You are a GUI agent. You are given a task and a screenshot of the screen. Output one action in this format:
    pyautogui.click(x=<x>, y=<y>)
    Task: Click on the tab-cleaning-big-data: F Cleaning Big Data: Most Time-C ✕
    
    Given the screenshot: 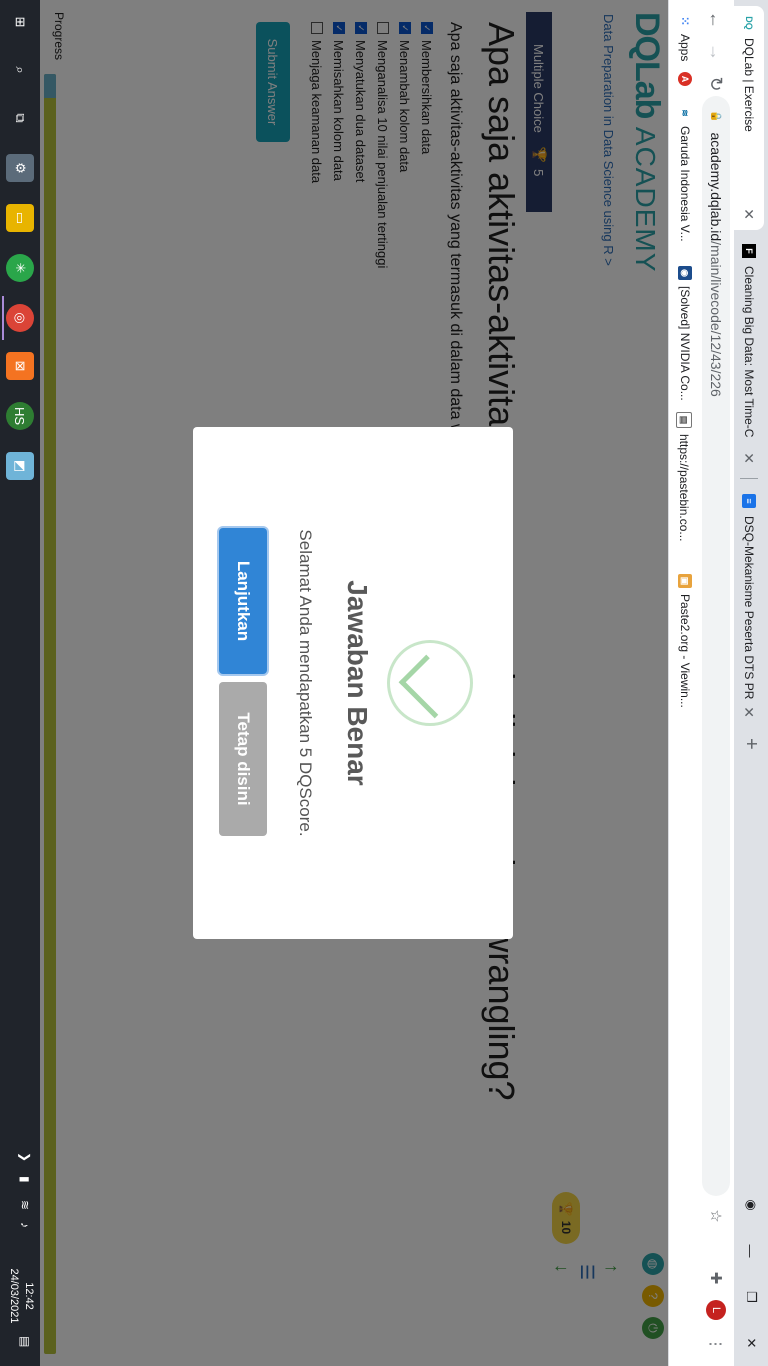 What is the action you would take?
    pyautogui.click(x=749, y=354)
    